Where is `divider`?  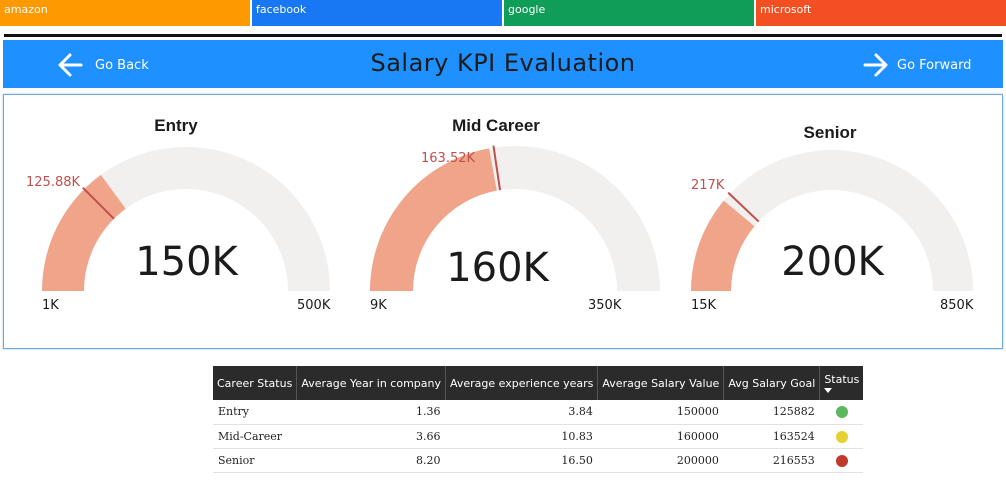
divider is located at coordinates (503, 35).